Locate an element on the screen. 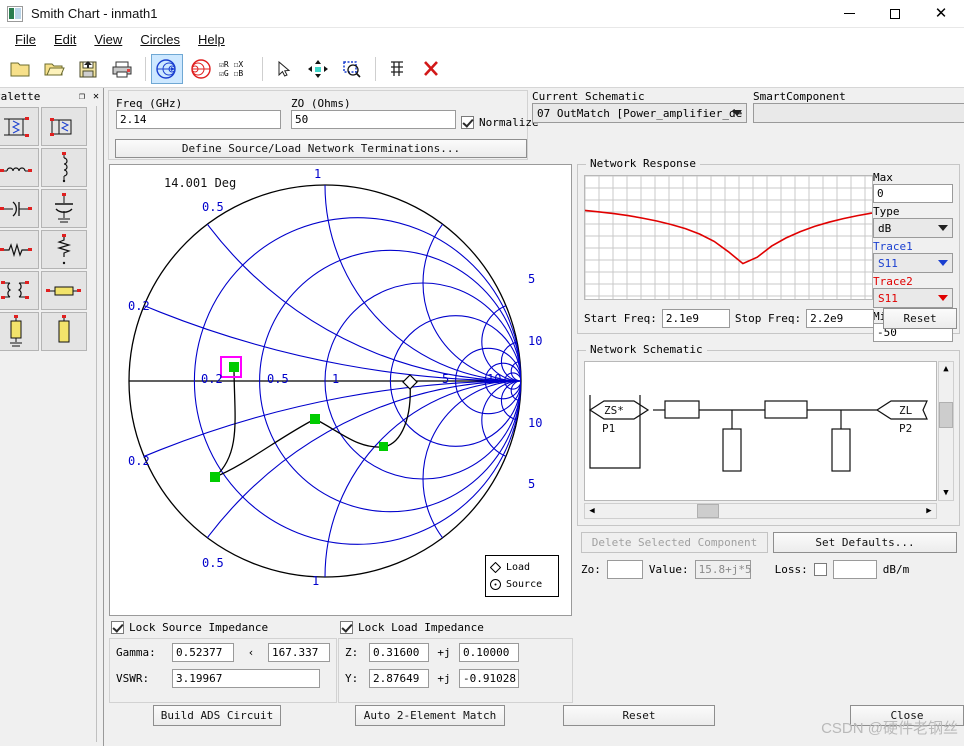 This screenshot has width=964, height=746. rxgb-toggle-group: ☑R ☐X ☑G ☐B is located at coordinates (238, 69).